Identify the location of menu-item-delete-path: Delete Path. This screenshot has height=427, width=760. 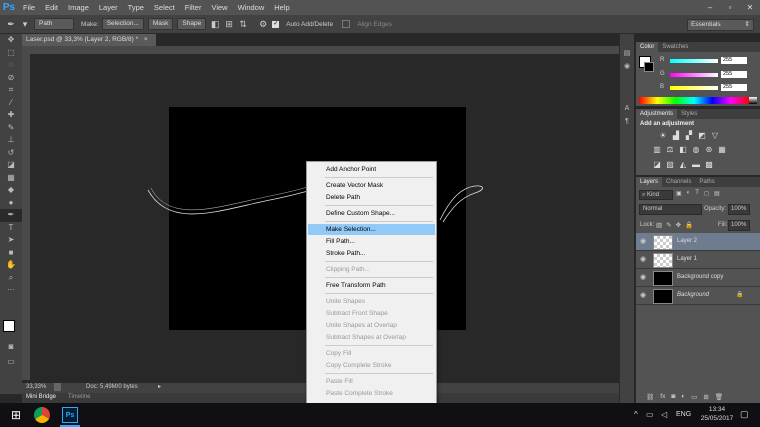
(371, 197).